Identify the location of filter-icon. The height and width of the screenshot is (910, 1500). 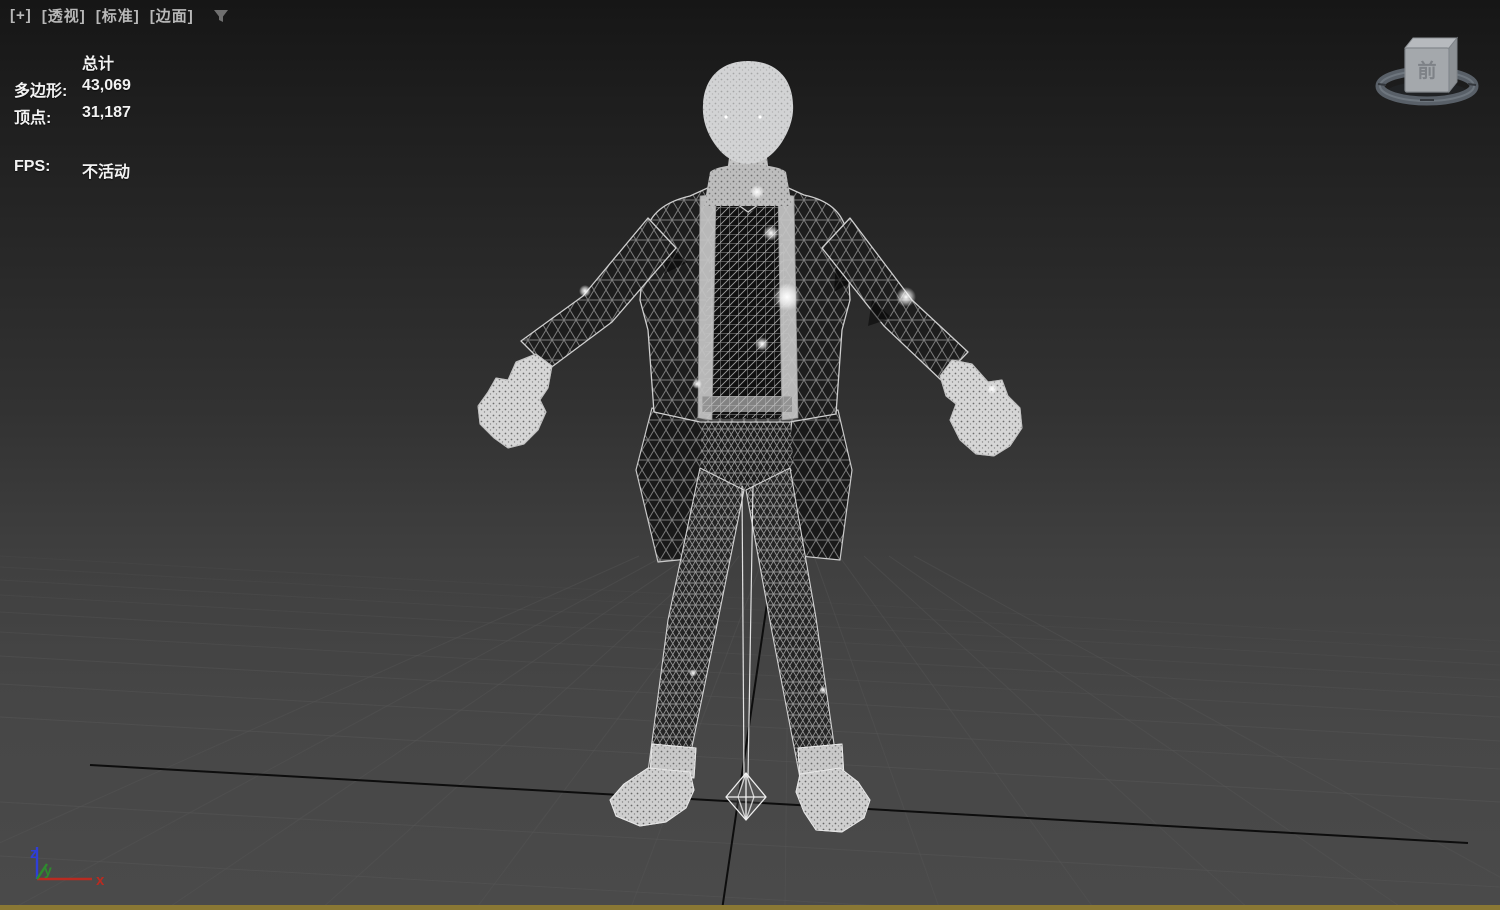
(221, 16).